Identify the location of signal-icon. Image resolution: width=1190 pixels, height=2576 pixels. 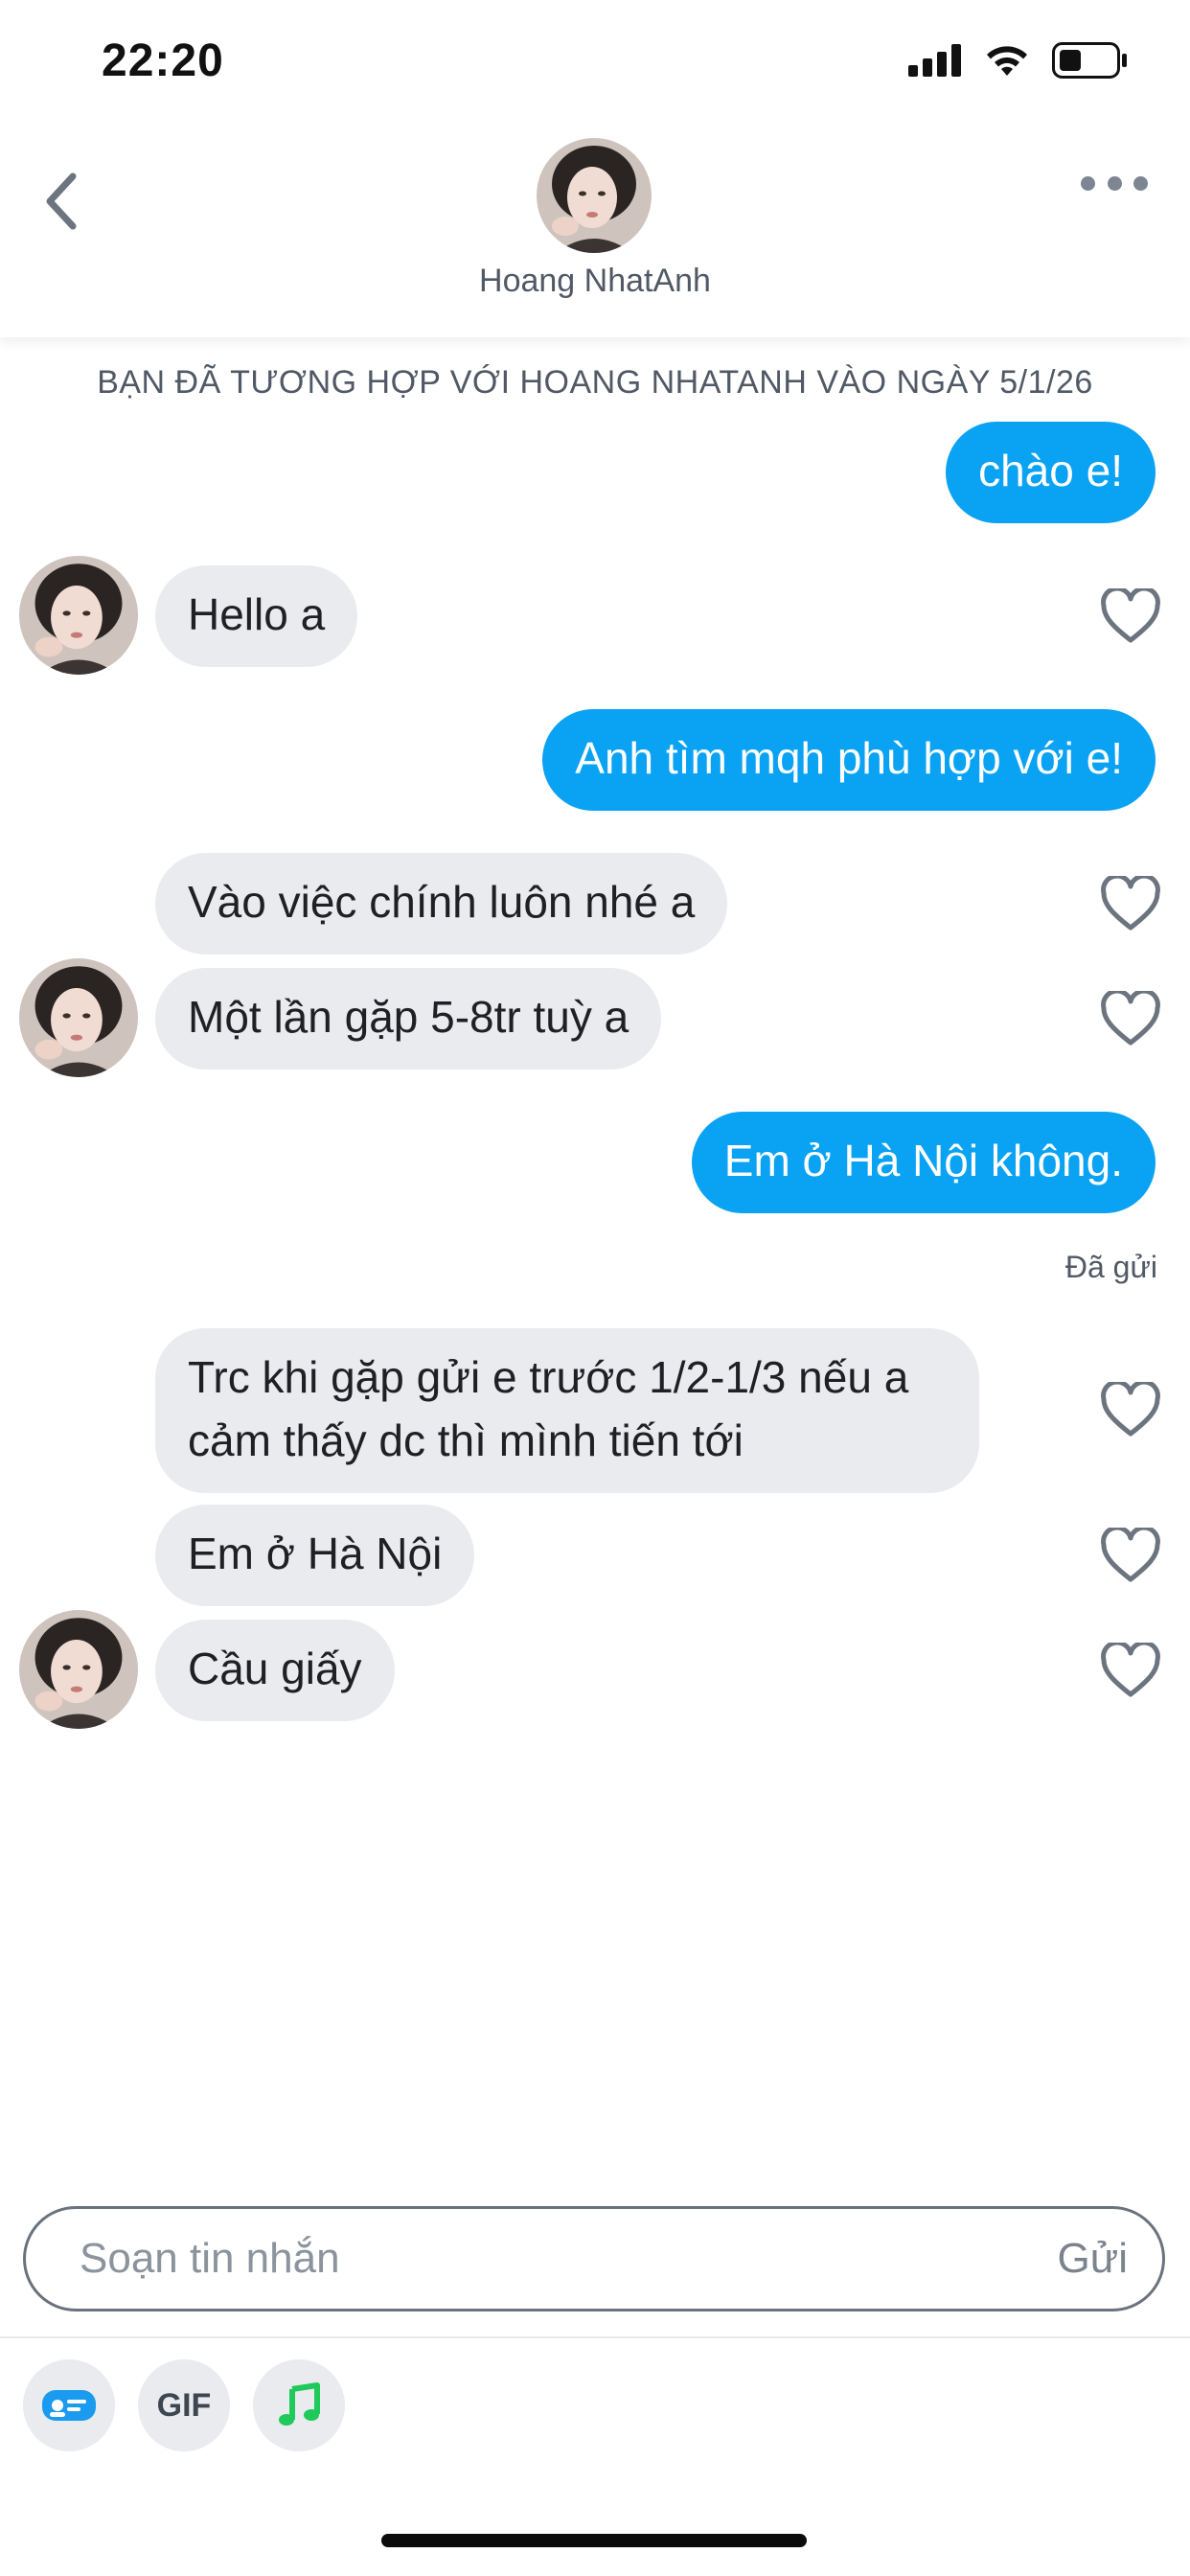
(935, 60).